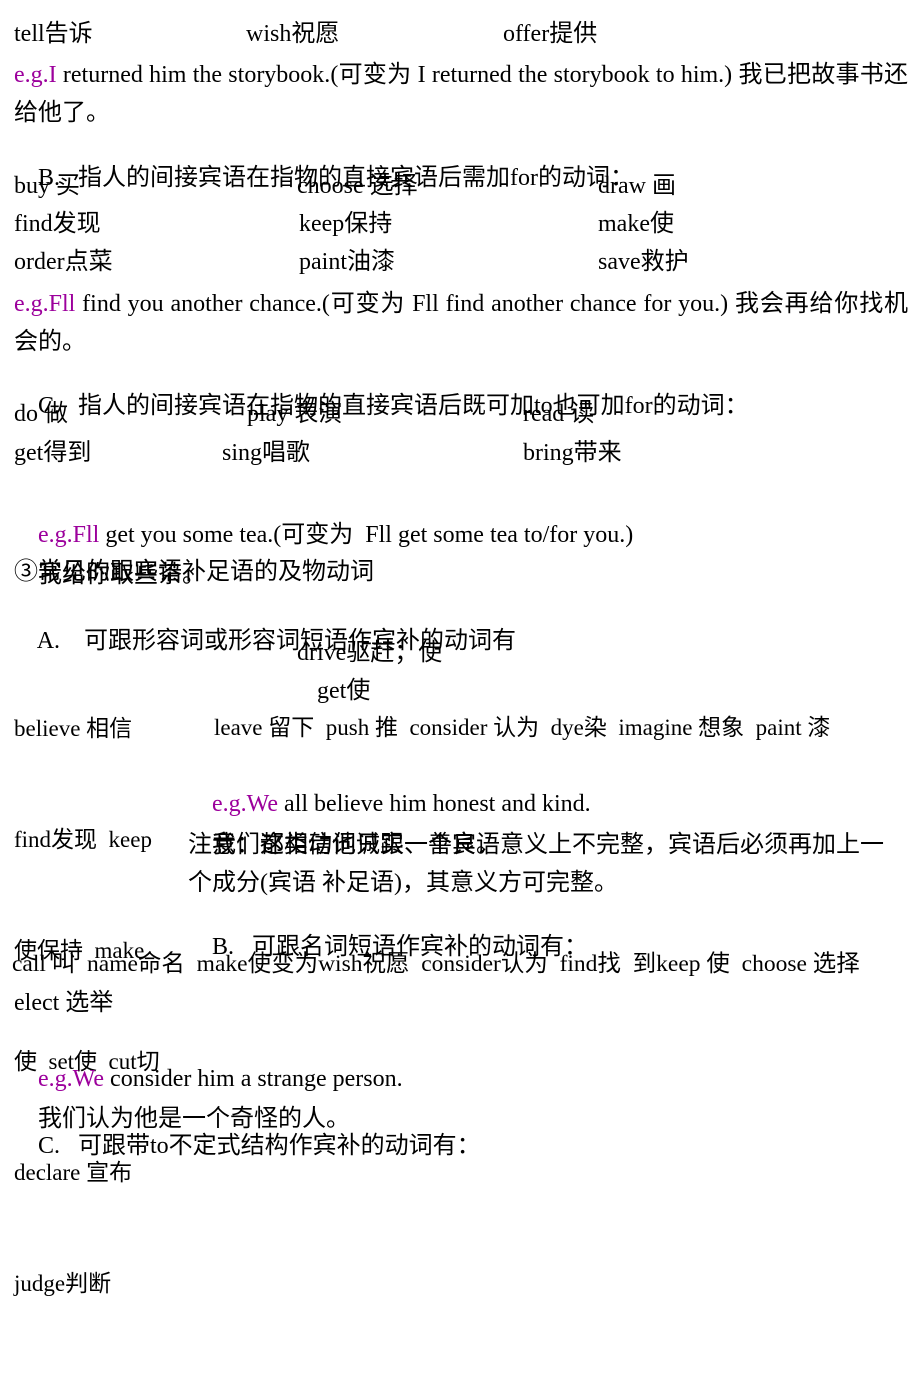 Image resolution: width=920 pixels, height=1376 pixels. What do you see at coordinates (637, 186) in the screenshot?
I see `verb-cell: draw 画` at bounding box center [637, 186].